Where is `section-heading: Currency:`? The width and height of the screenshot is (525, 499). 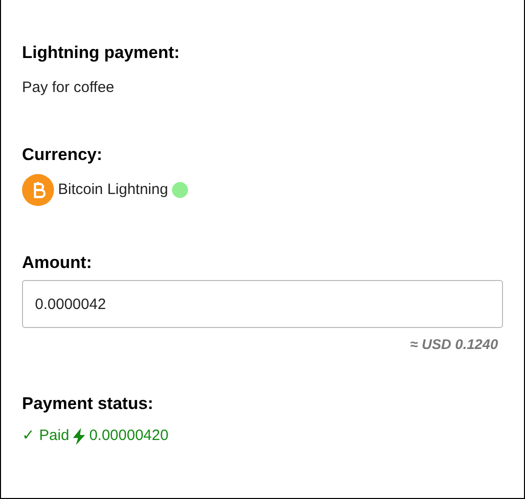
section-heading: Currency: is located at coordinates (63, 155).